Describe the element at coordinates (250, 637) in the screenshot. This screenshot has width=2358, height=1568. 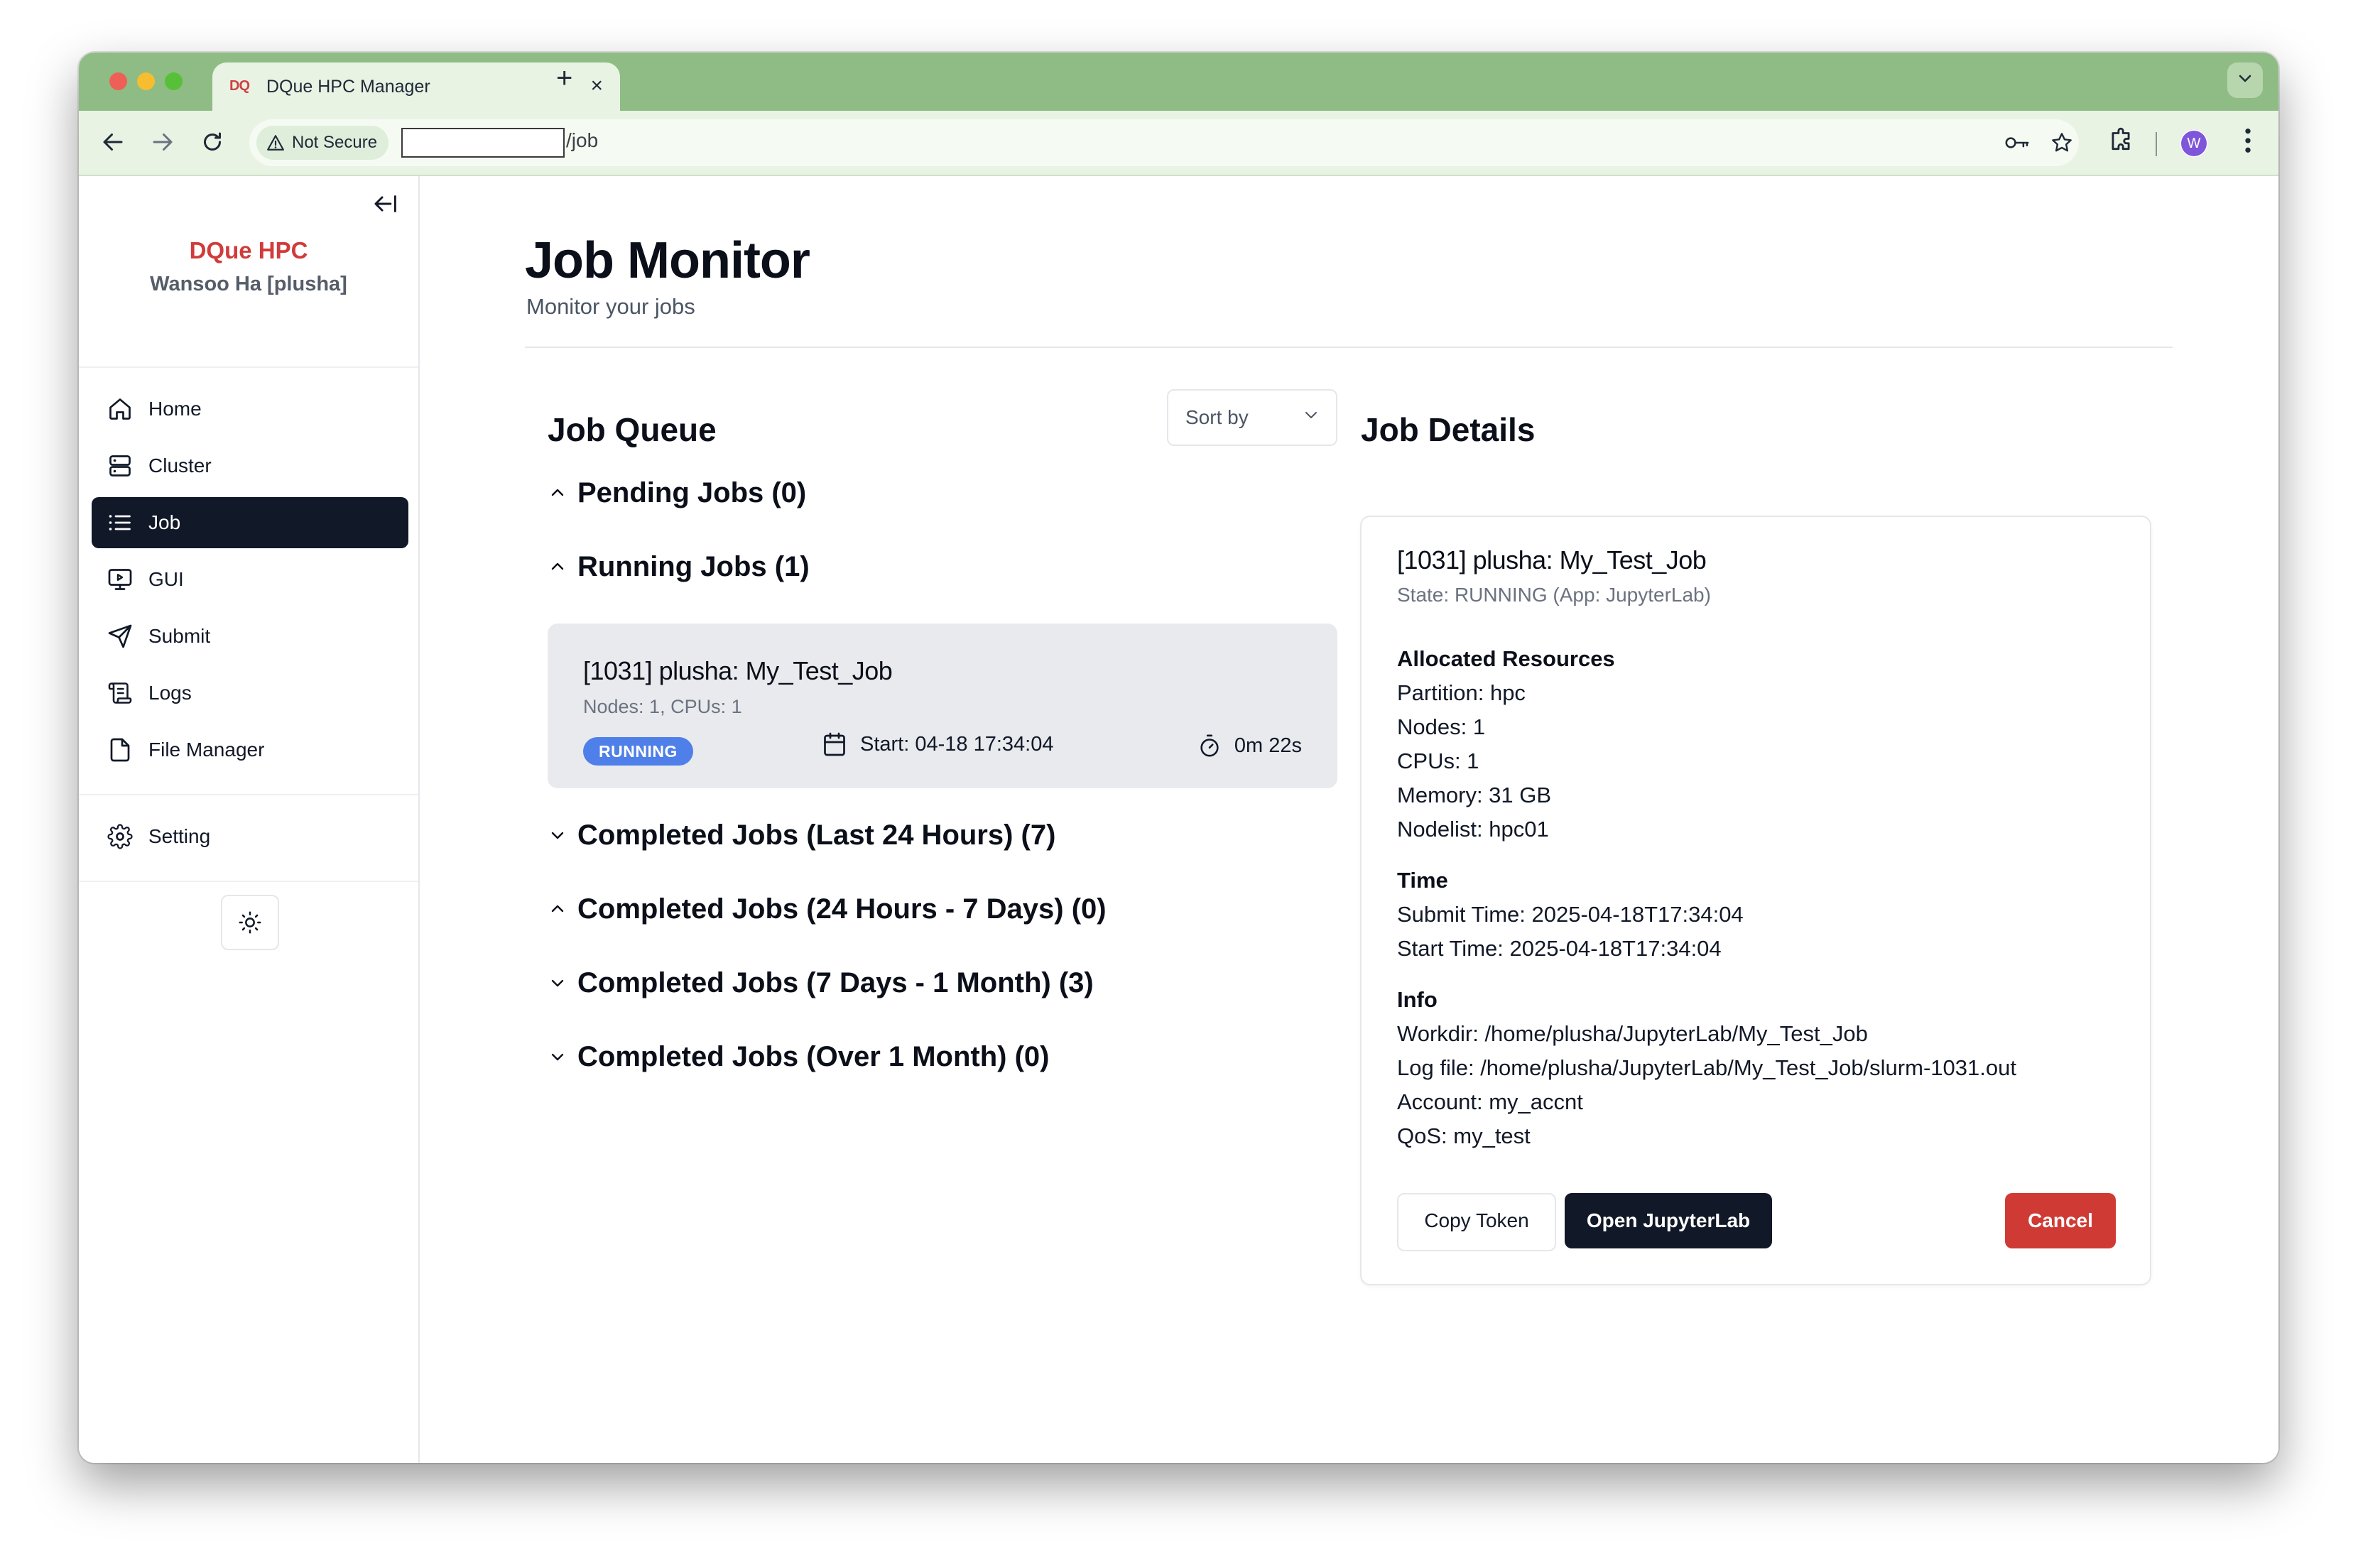
I see `sidebar-item-submit: Submit` at that location.